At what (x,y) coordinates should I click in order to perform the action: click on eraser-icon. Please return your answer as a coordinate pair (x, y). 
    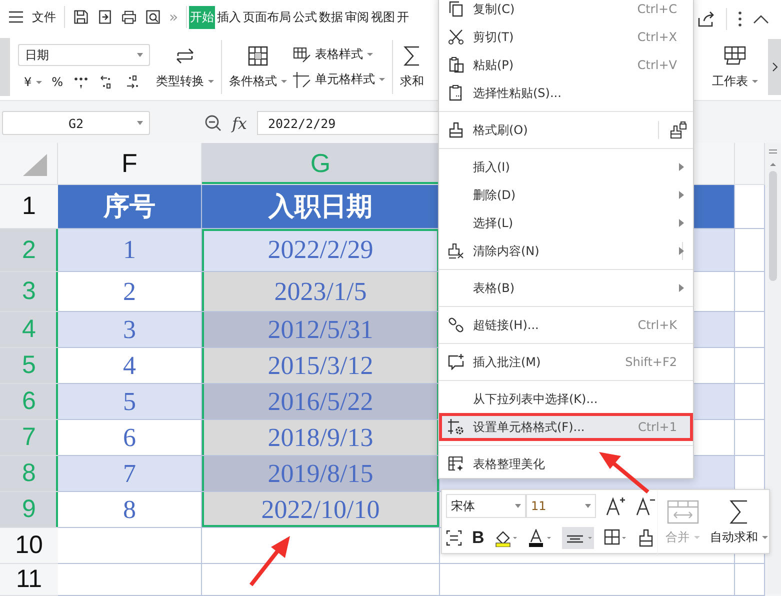
    Looking at the image, I should click on (456, 251).